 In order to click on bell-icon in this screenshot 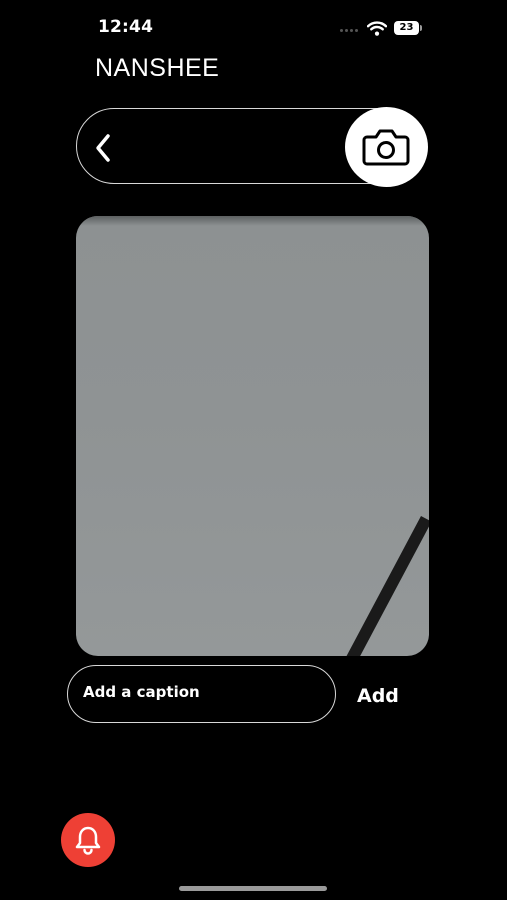, I will do `click(88, 840)`.